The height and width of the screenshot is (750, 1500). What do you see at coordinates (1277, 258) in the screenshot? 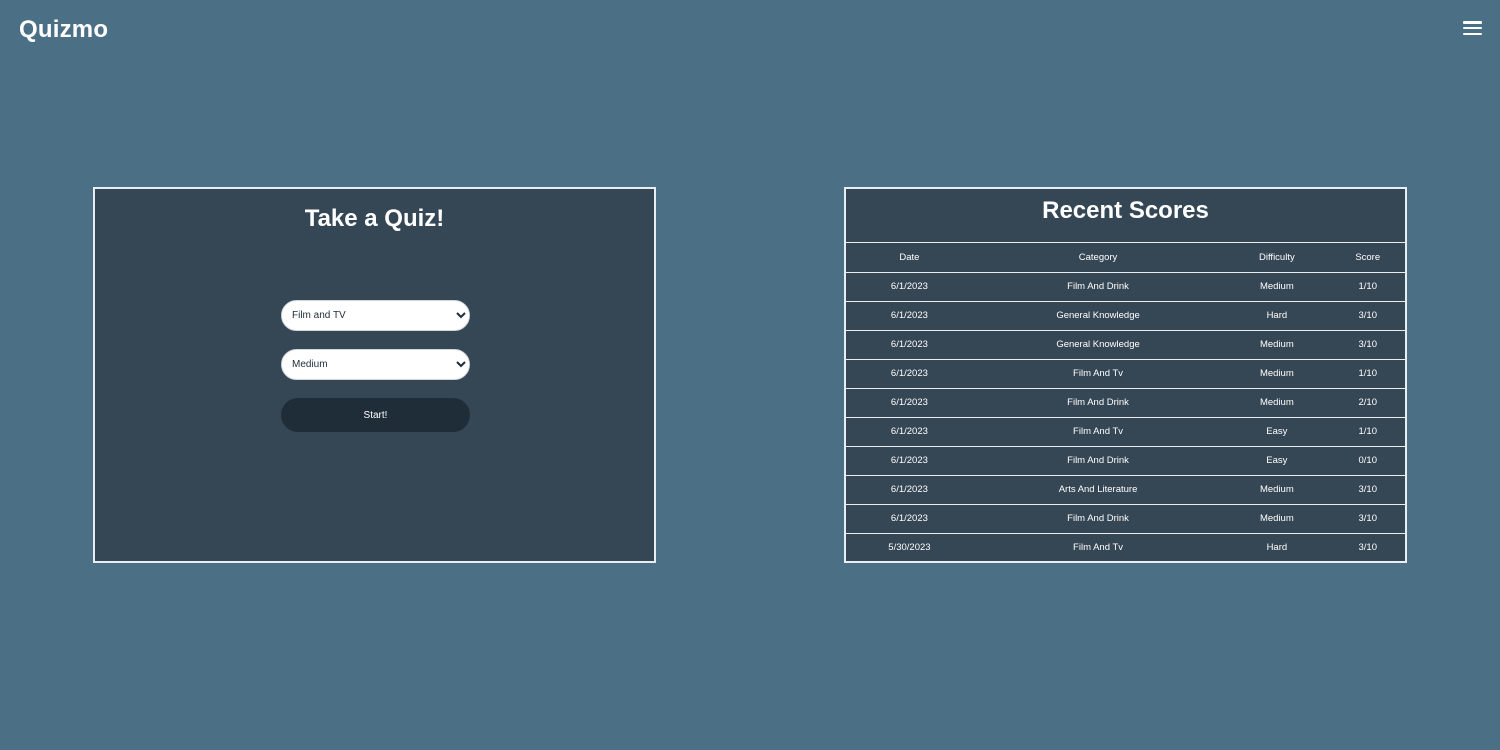
I see `column-header-difficulty: Difficulty` at bounding box center [1277, 258].